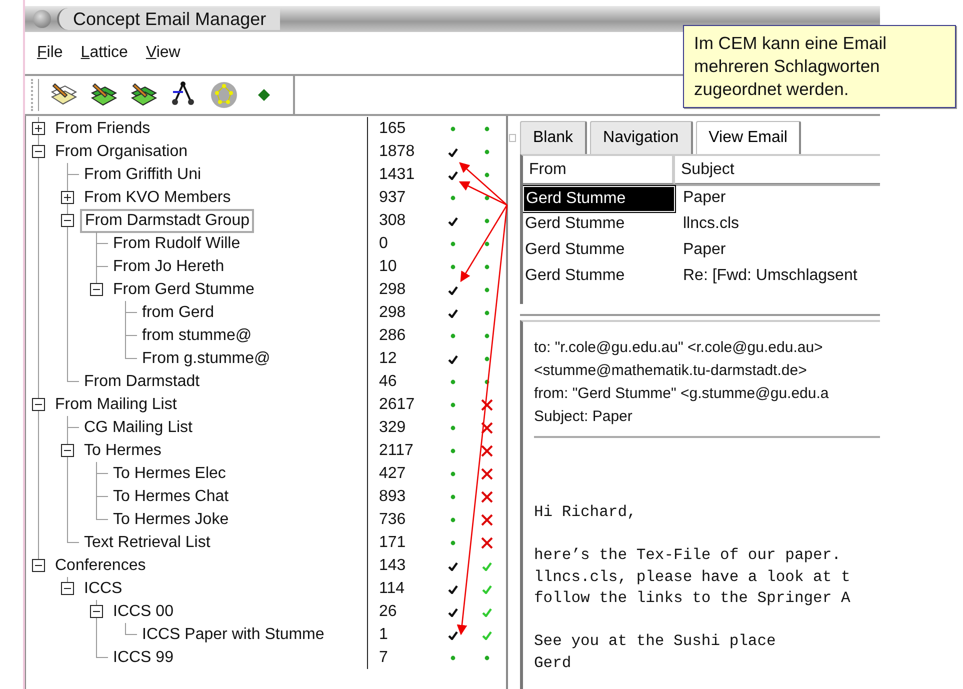 The height and width of the screenshot is (689, 963). Describe the element at coordinates (183, 289) in the screenshot. I see `tree-item: From Gerd Stumme` at that location.